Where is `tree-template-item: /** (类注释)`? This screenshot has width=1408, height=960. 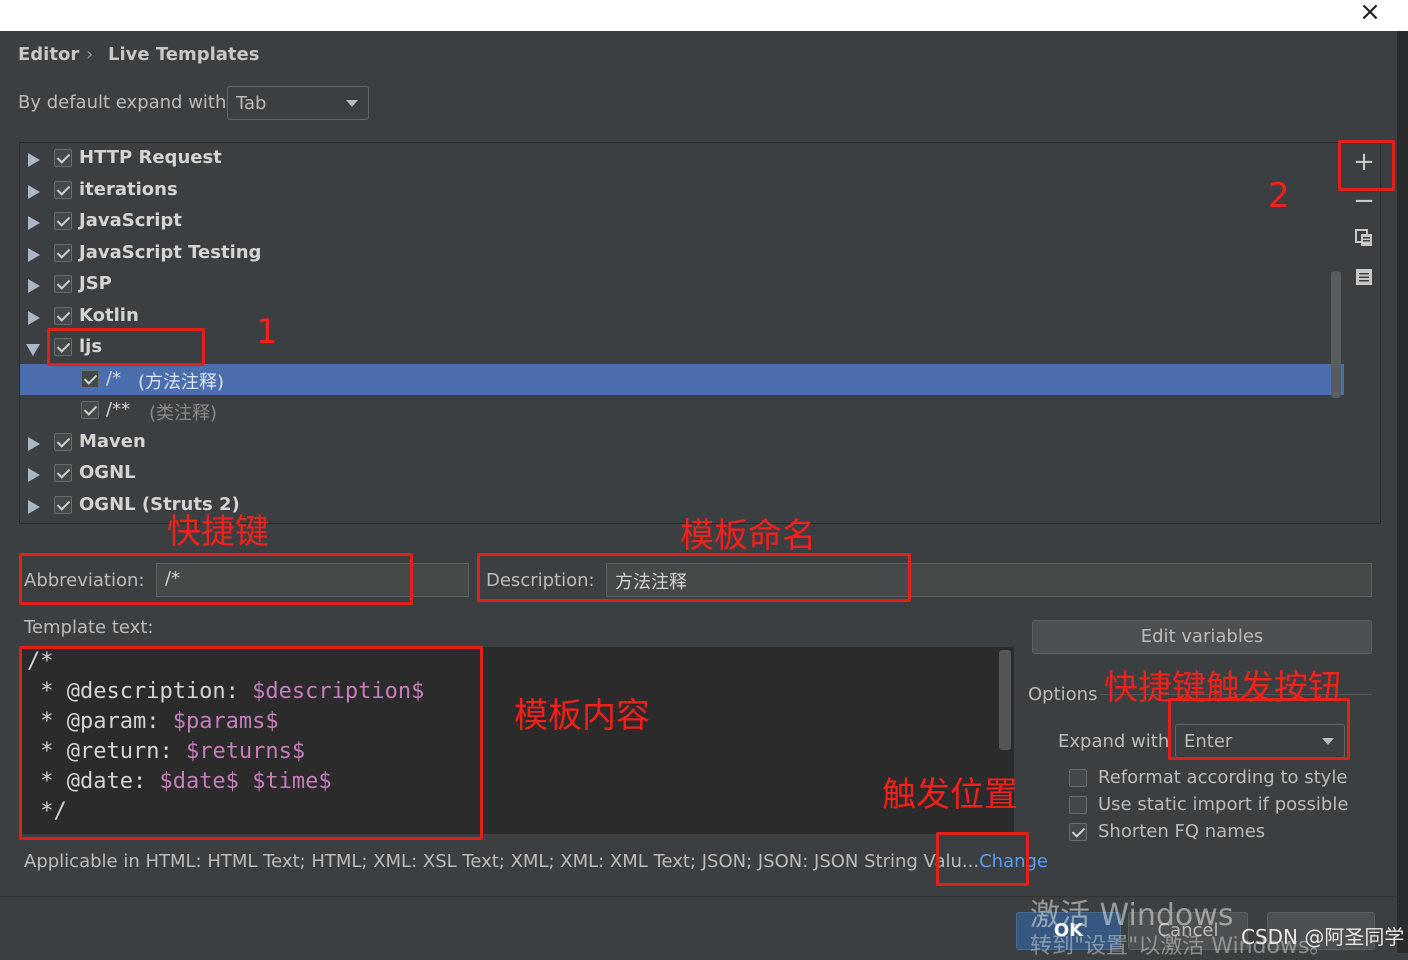 tree-template-item: /** (类注释) is located at coordinates (682, 410).